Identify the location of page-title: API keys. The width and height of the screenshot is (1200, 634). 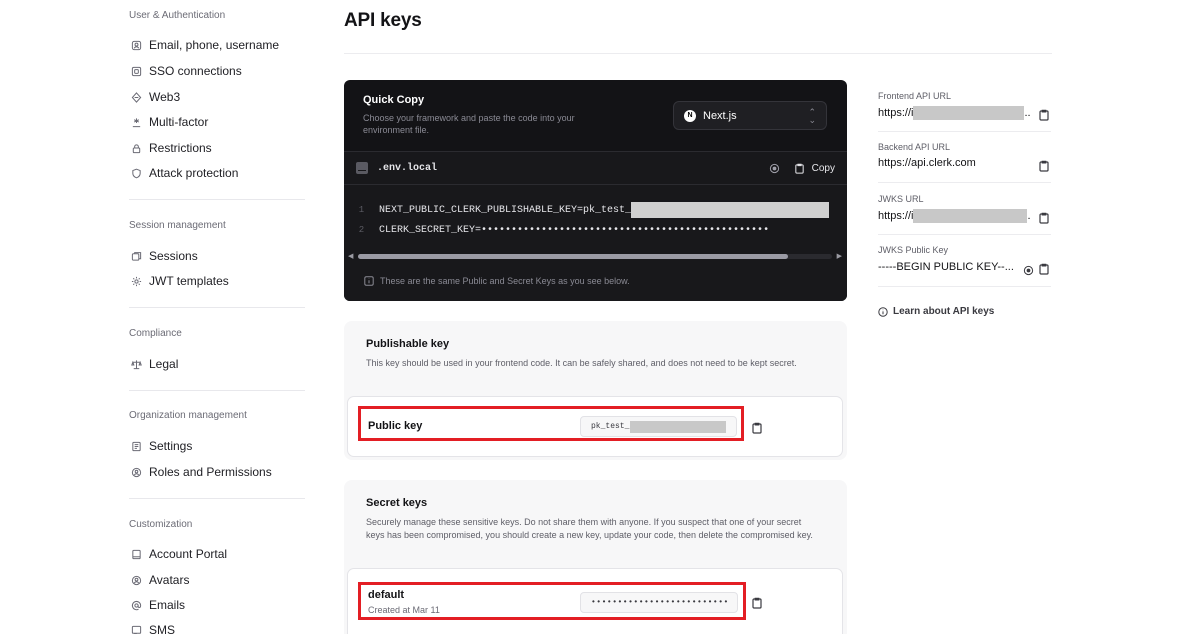
(383, 20).